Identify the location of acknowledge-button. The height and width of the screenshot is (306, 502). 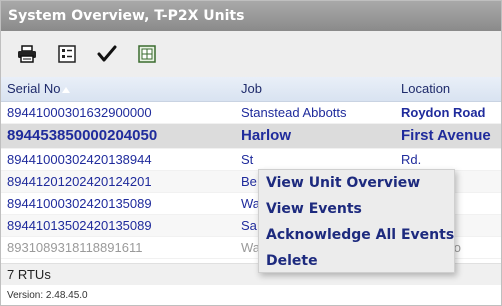
(107, 54).